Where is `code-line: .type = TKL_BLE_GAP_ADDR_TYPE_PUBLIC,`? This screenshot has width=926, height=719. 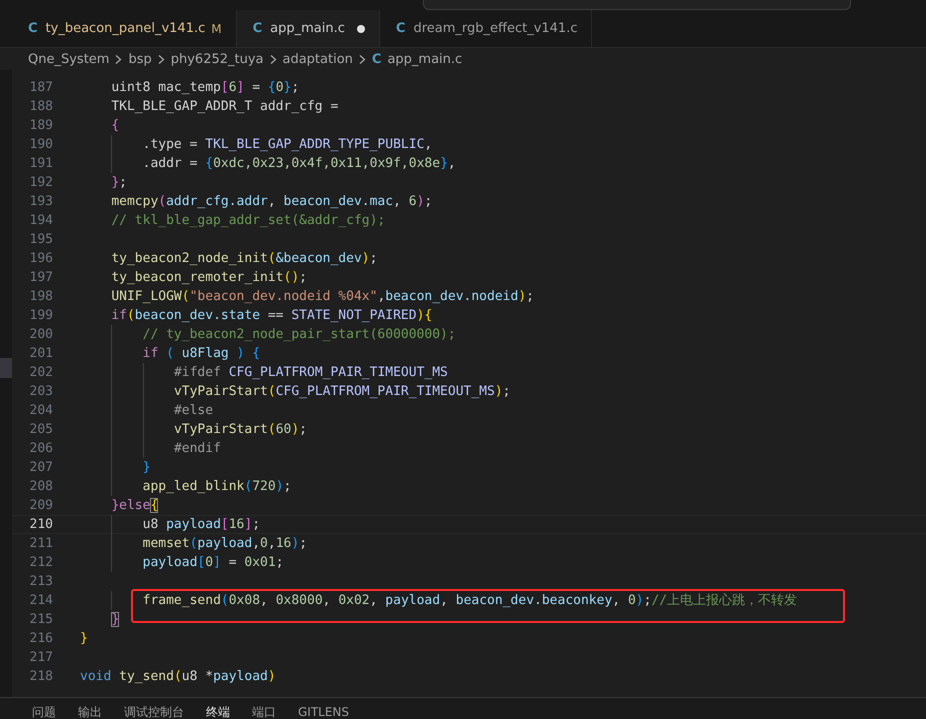
code-line: .type = TKL_BLE_GAP_ADDR_TYPE_PUBLIC, is located at coordinates (256, 144).